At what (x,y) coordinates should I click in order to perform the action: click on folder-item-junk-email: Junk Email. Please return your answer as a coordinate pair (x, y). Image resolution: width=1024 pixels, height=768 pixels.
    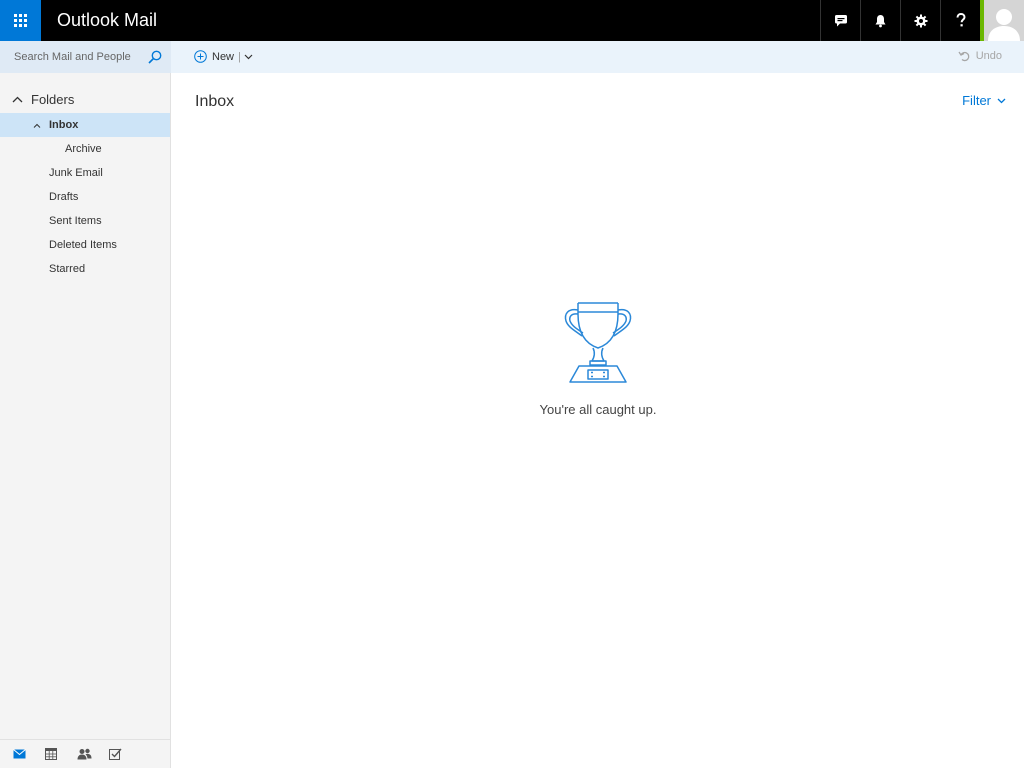
    Looking at the image, I should click on (85, 173).